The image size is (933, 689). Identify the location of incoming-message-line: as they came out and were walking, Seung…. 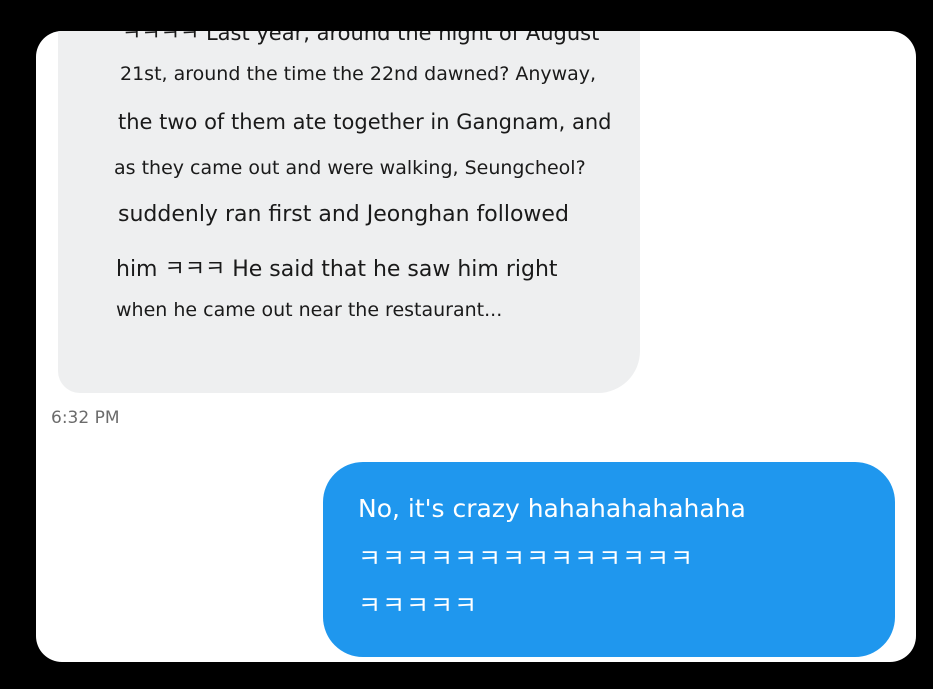
(350, 168).